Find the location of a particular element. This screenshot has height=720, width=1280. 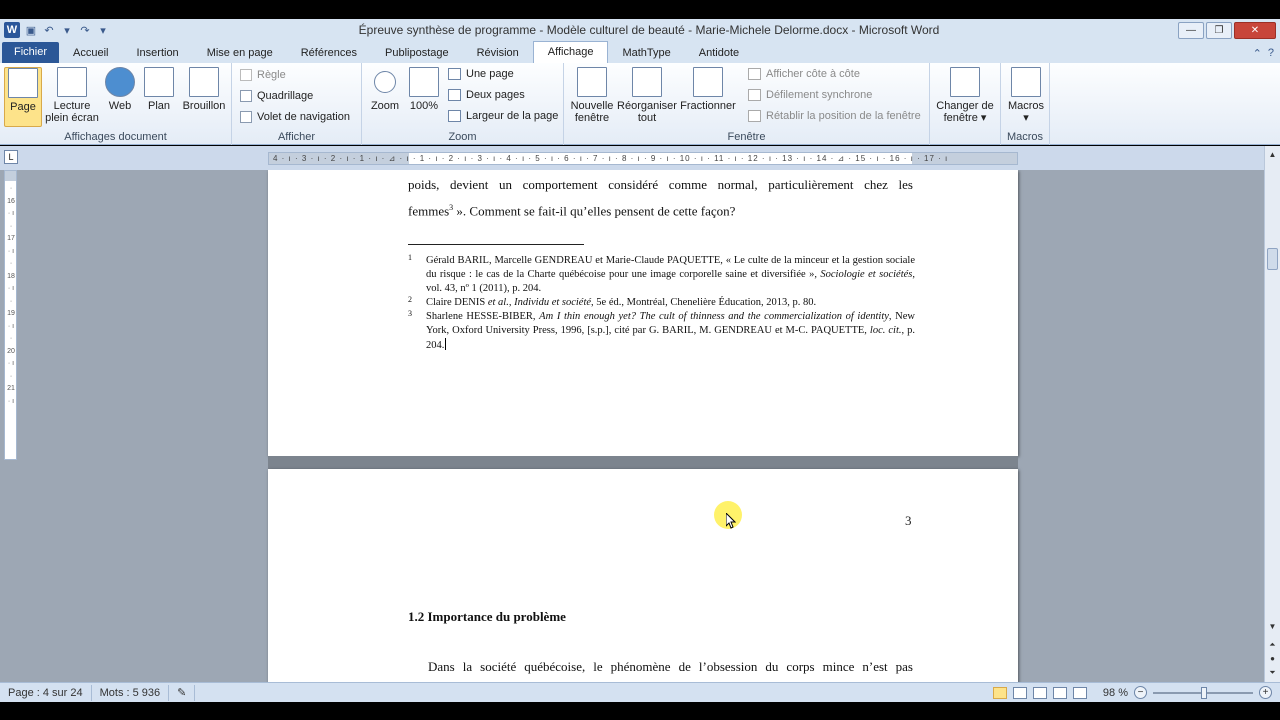

tab-insertion: Insertion is located at coordinates (157, 53).